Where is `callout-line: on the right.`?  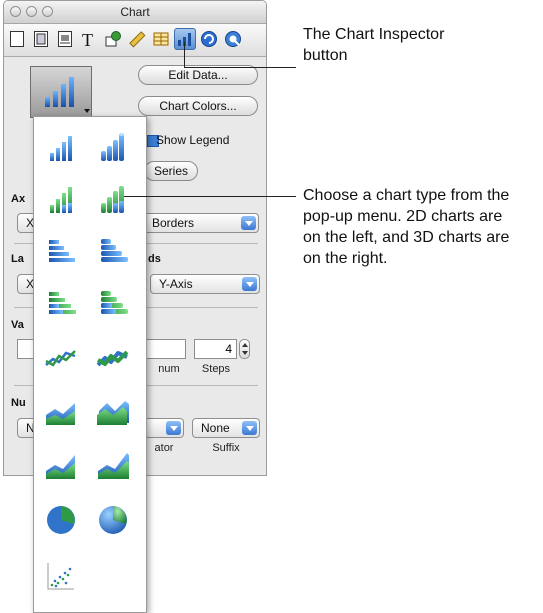
callout-line: on the right. is located at coordinates (345, 258).